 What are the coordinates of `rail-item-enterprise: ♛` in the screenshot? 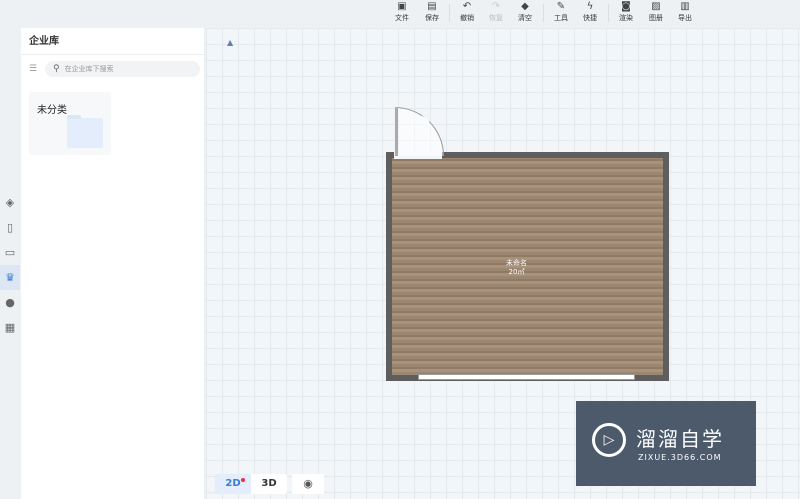 It's located at (10, 277).